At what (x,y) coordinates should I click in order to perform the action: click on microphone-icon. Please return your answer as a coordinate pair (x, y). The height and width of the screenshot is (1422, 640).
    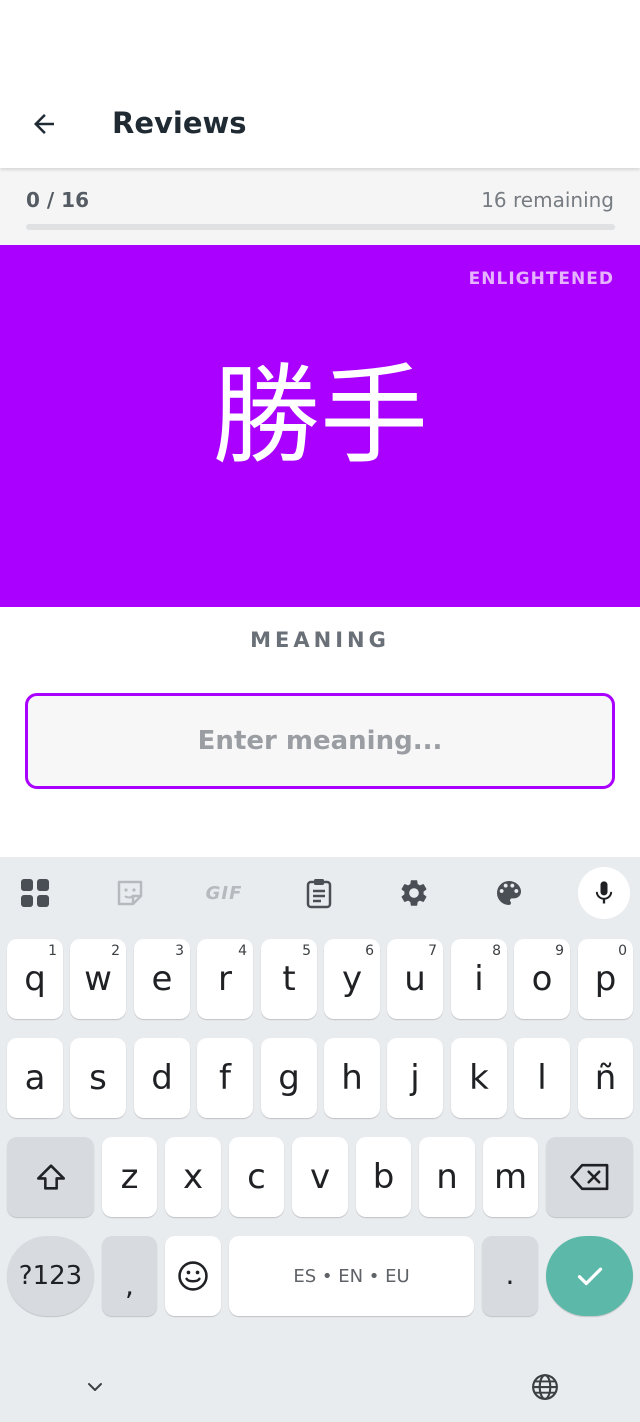
    Looking at the image, I should click on (604, 892).